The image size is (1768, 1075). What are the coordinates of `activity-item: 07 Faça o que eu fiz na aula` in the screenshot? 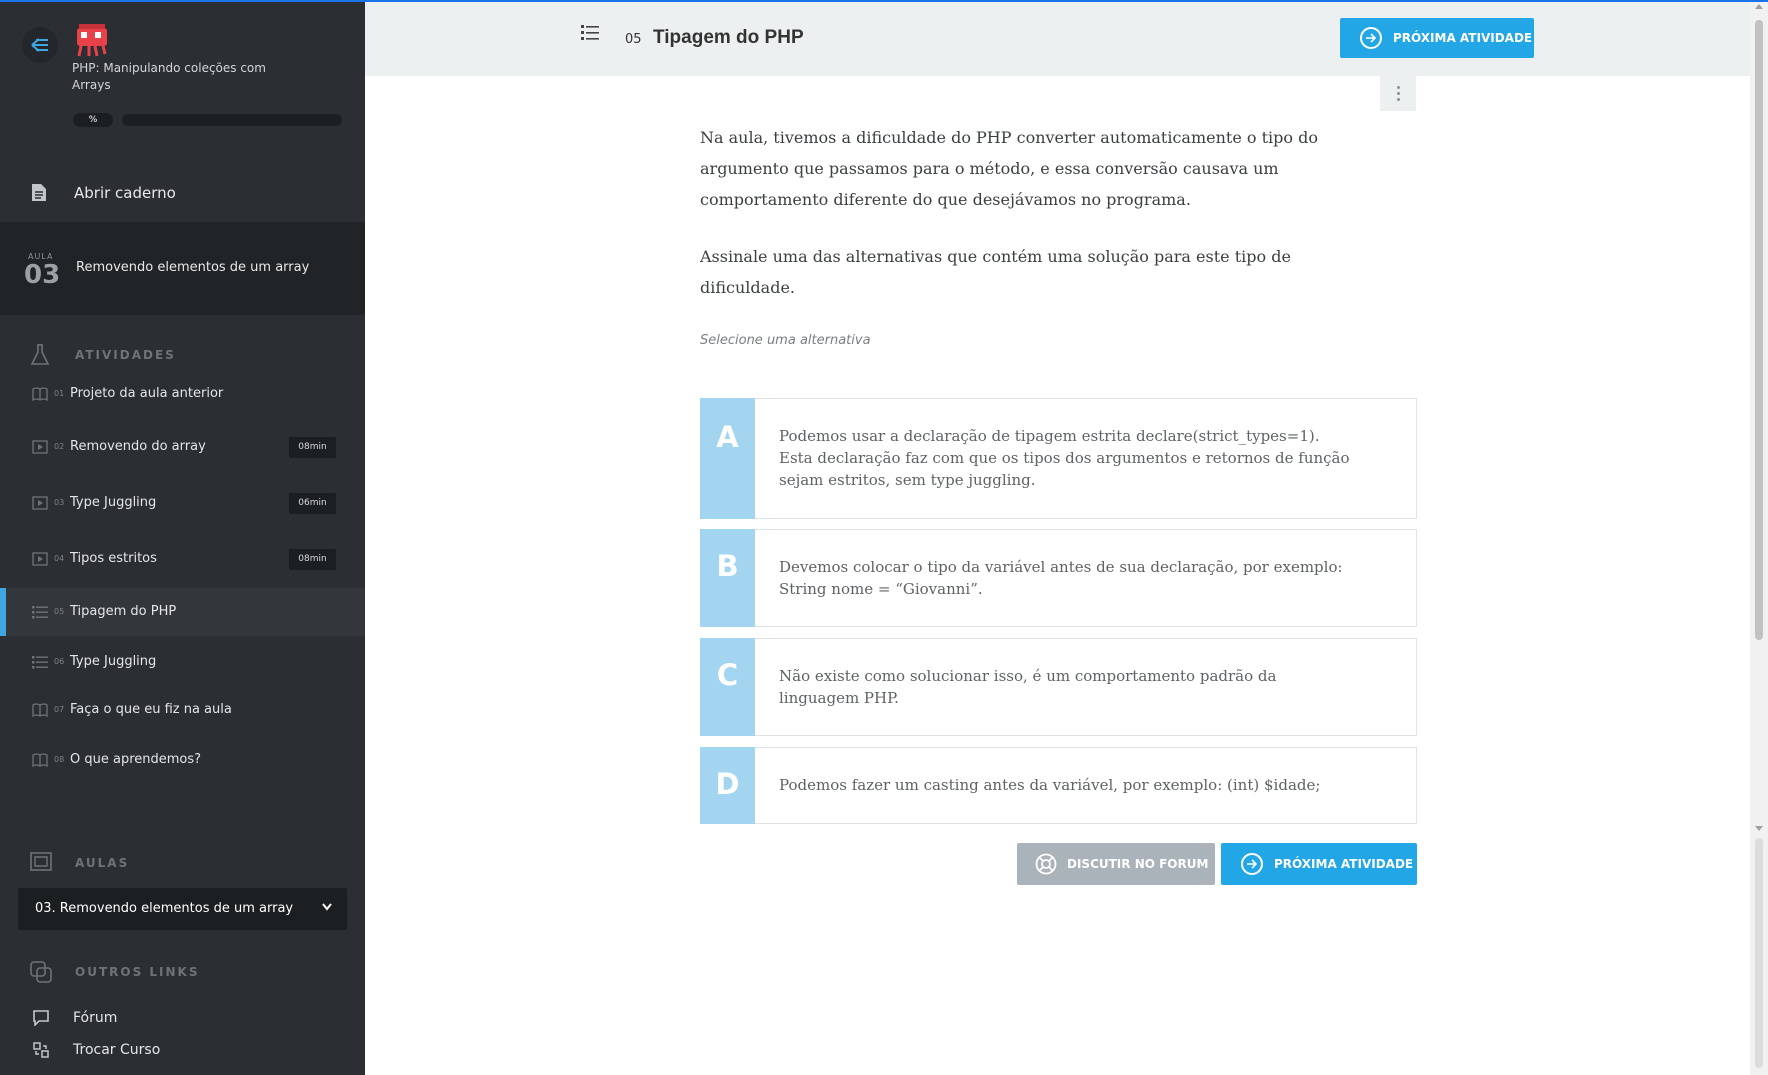 It's located at (182, 710).